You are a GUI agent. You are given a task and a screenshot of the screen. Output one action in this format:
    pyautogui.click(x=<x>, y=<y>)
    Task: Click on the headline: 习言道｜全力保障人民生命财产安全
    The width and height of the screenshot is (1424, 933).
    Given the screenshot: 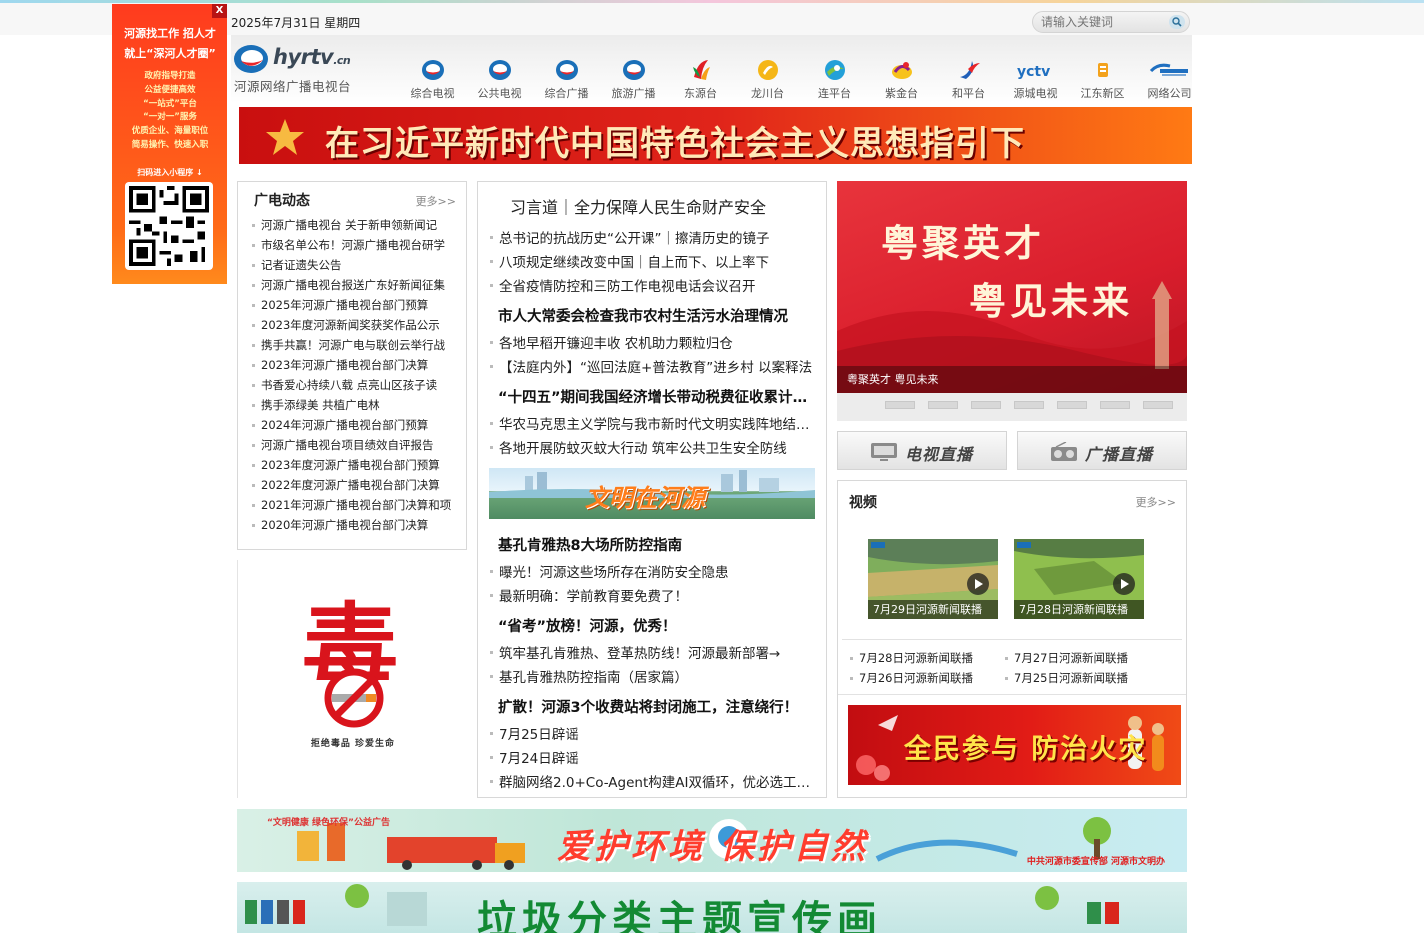 What is the action you would take?
    pyautogui.click(x=638, y=206)
    